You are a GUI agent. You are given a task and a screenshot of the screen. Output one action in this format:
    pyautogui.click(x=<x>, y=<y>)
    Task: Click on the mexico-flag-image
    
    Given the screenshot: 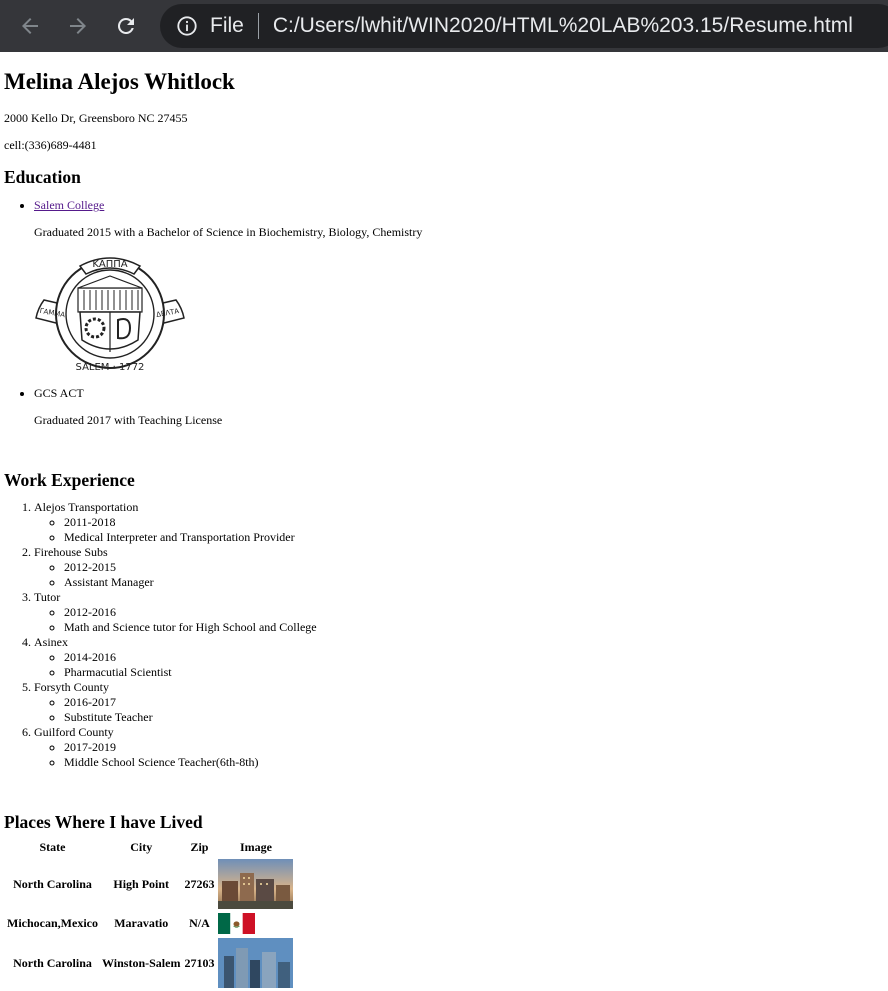 What is the action you would take?
    pyautogui.click(x=237, y=923)
    